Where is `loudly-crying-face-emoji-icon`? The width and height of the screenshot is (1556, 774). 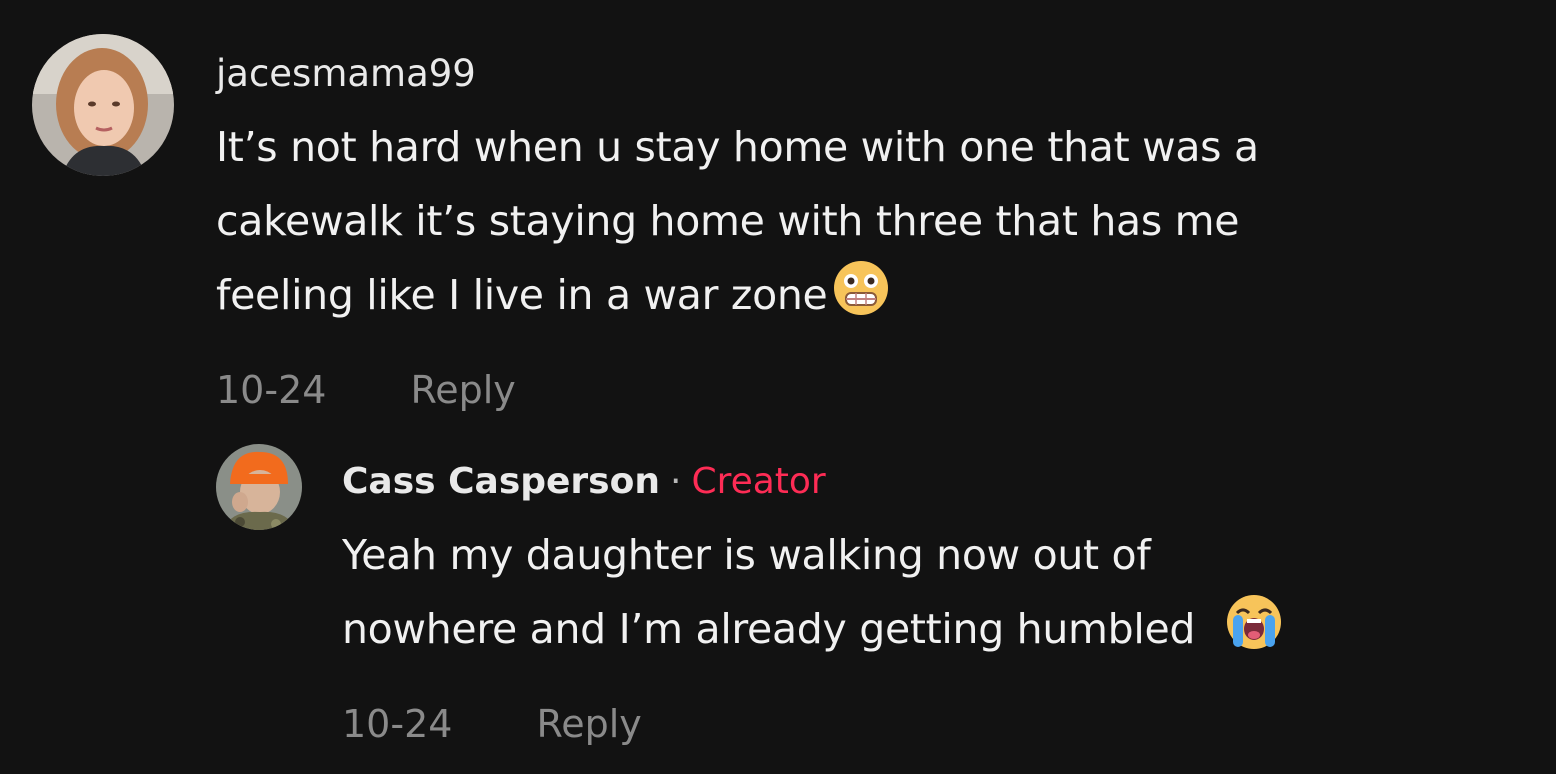
loudly-crying-face-emoji-icon is located at coordinates (1254, 633).